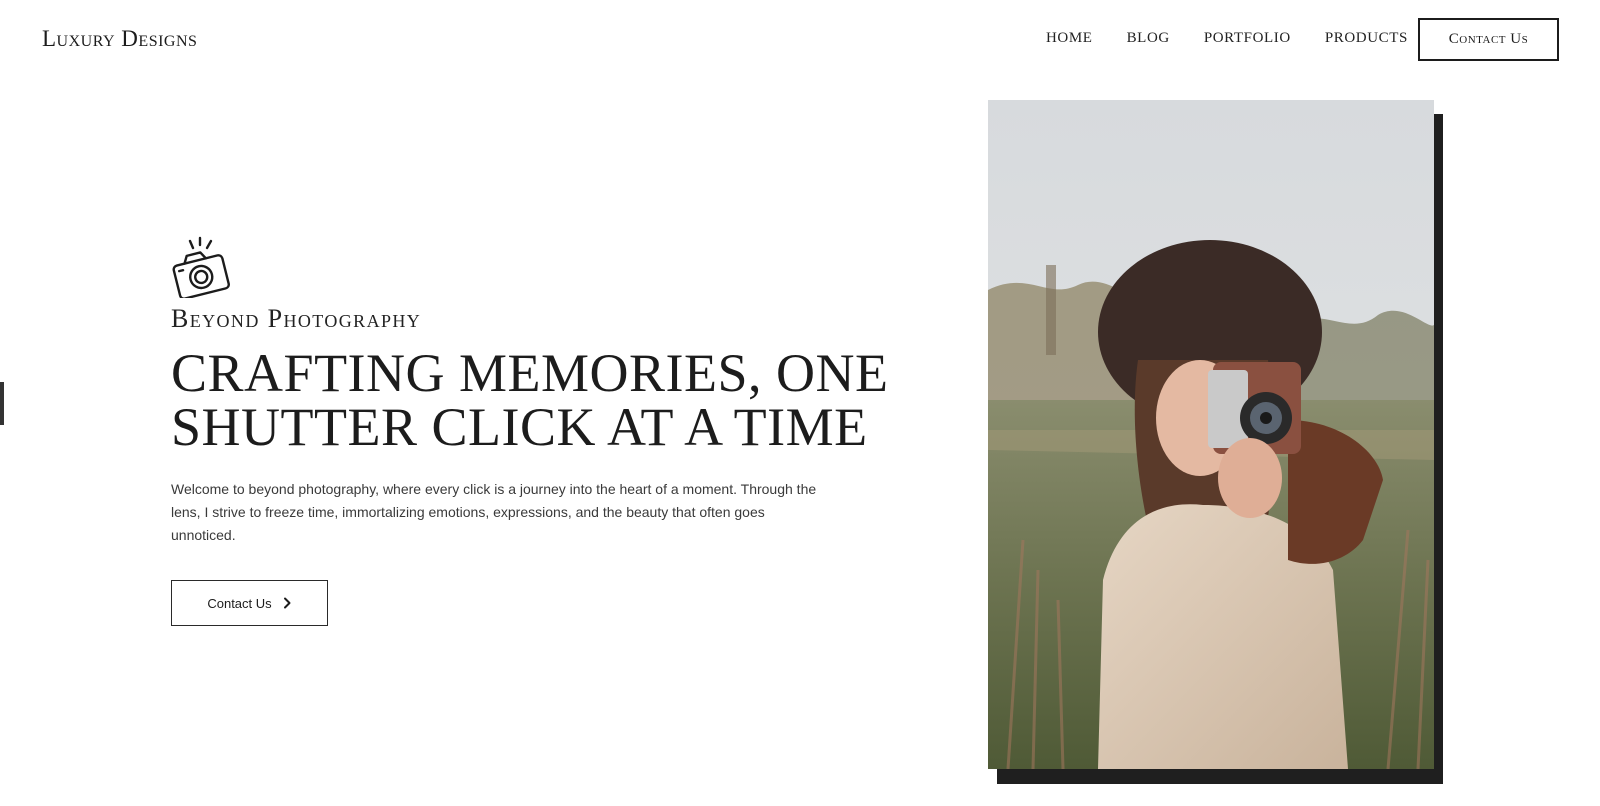 This screenshot has width=1600, height=806. I want to click on camera-icon, so click(201, 267).